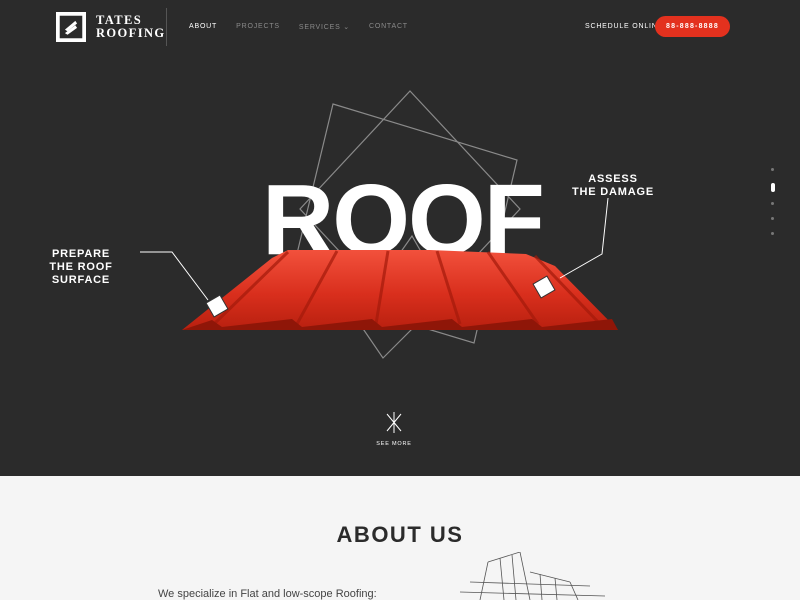  What do you see at coordinates (394, 444) in the screenshot?
I see `see-more-label: SEE MORE` at bounding box center [394, 444].